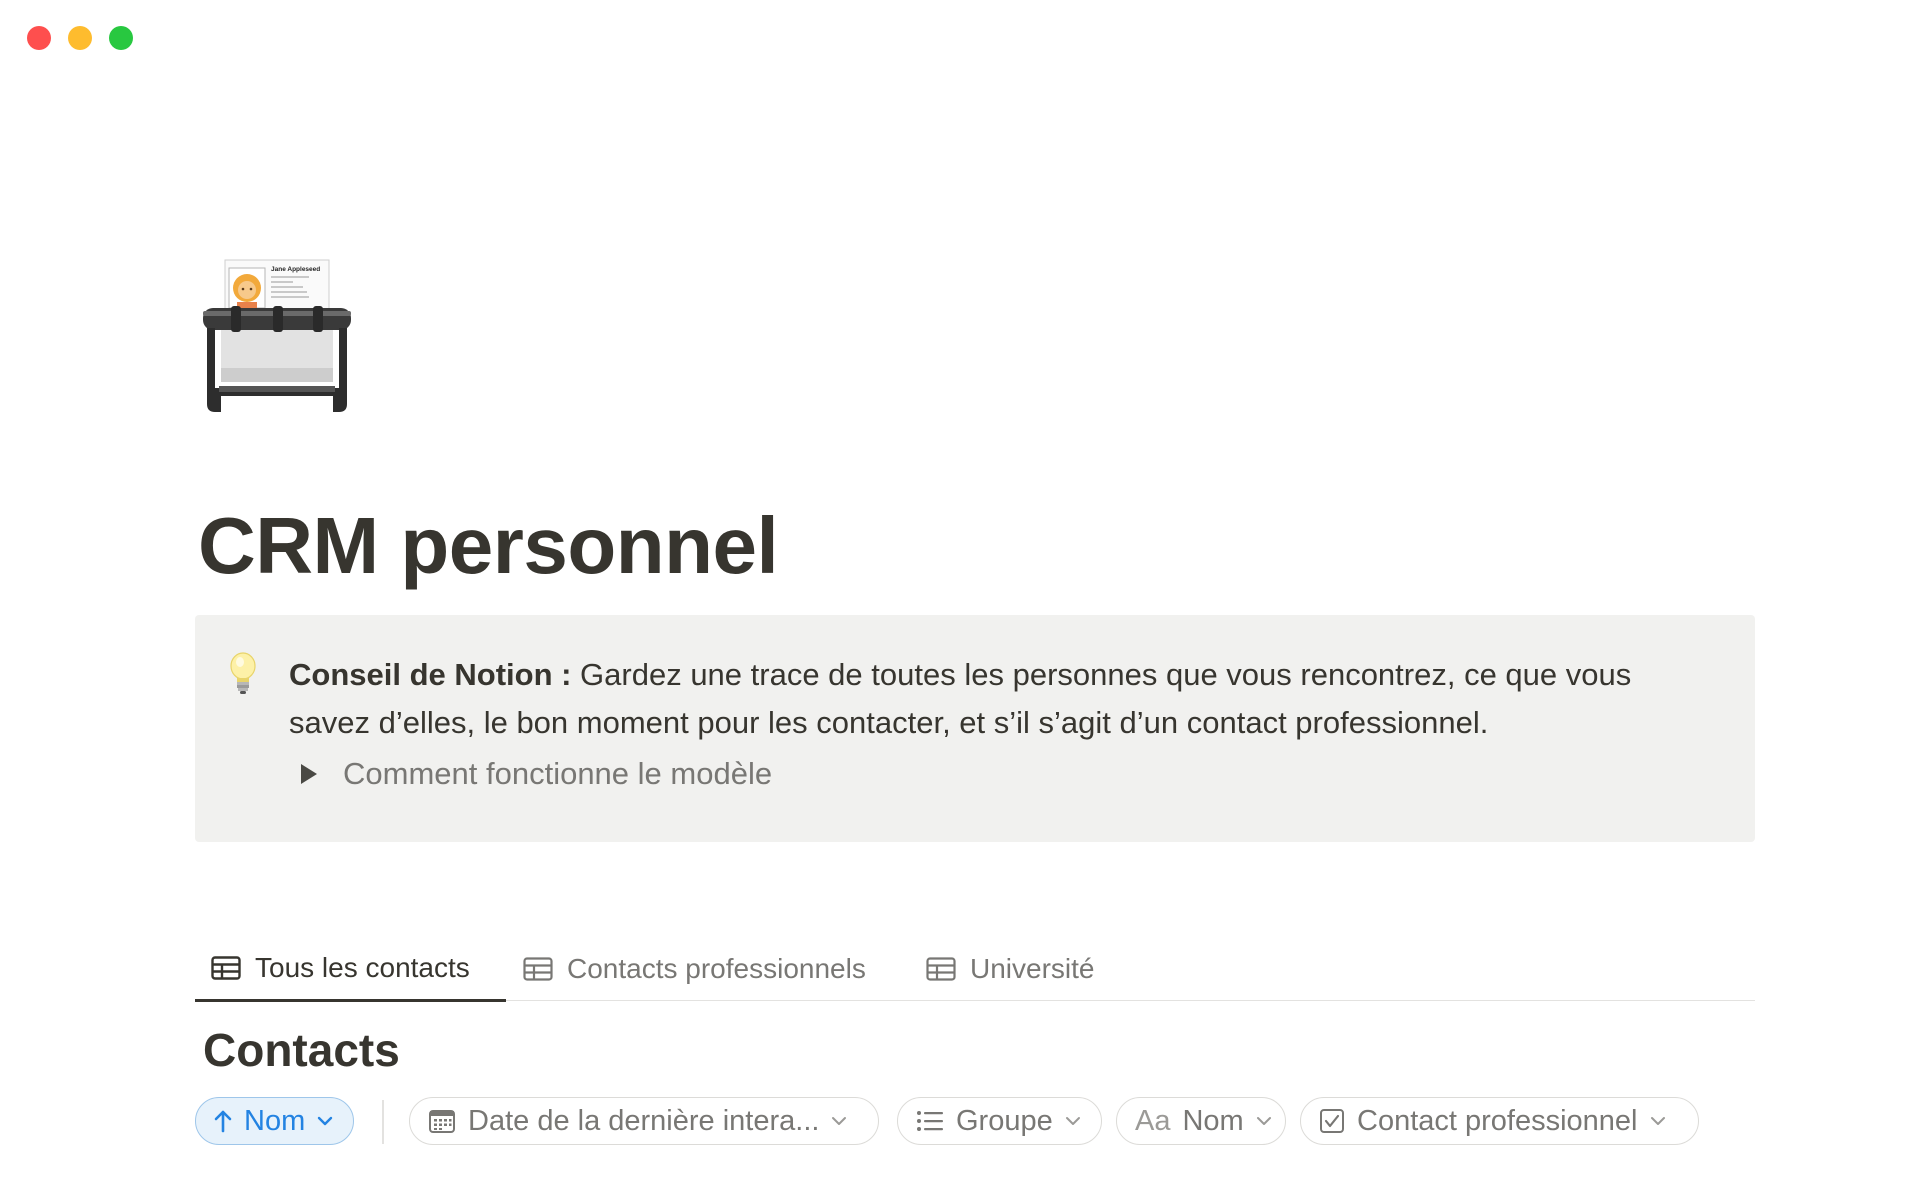  I want to click on window-controls, so click(80, 38).